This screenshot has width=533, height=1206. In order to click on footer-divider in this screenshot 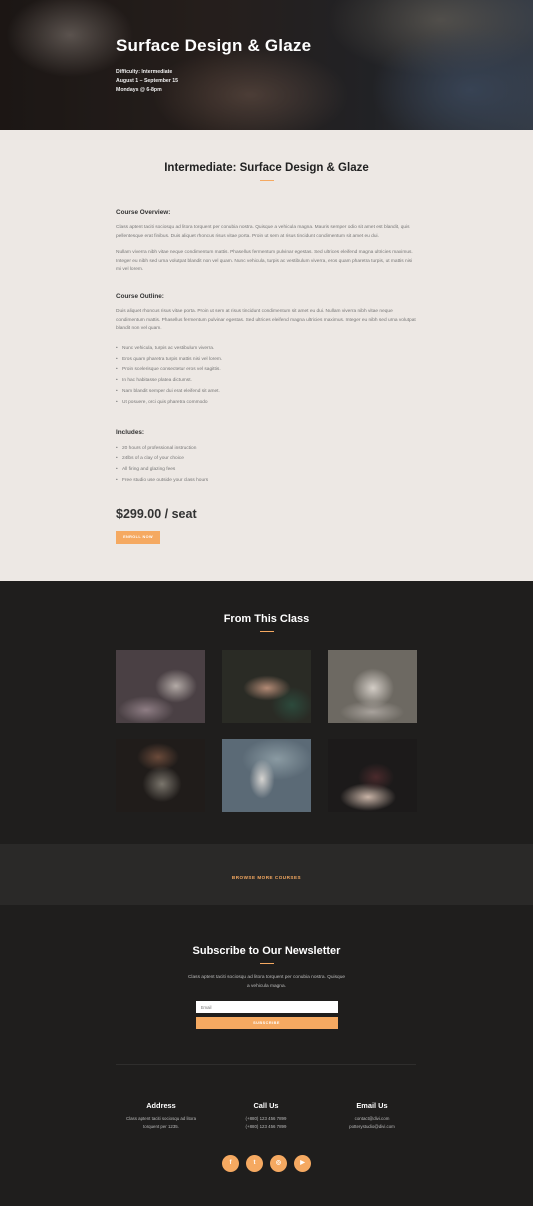, I will do `click(266, 1064)`.